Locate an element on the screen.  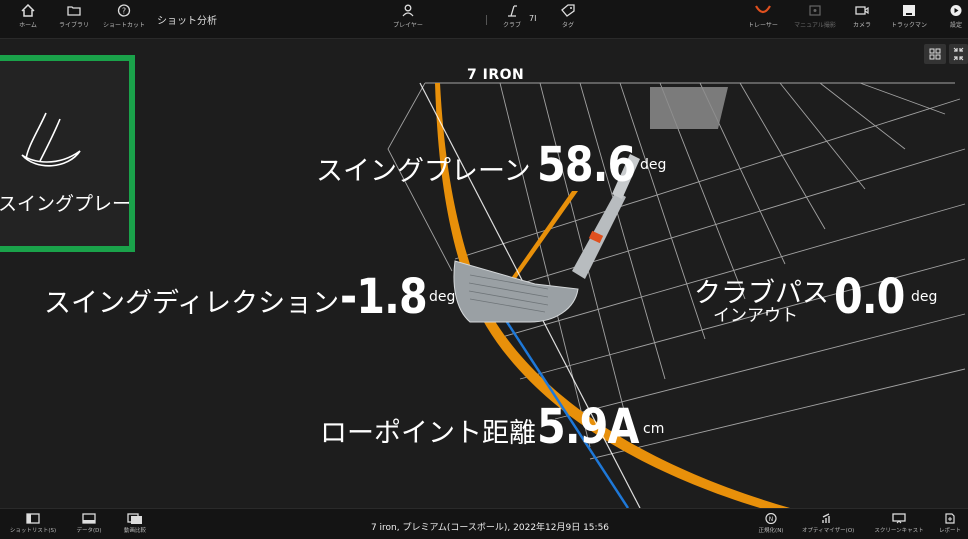
swing-plane-label: スイングプレーン is located at coordinates (423, 171).